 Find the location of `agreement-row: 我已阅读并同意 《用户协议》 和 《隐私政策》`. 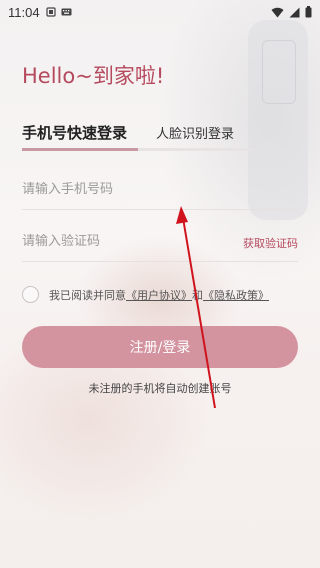

agreement-row: 我已阅读并同意 《用户协议》 和 《隐私政策》 is located at coordinates (145, 294).